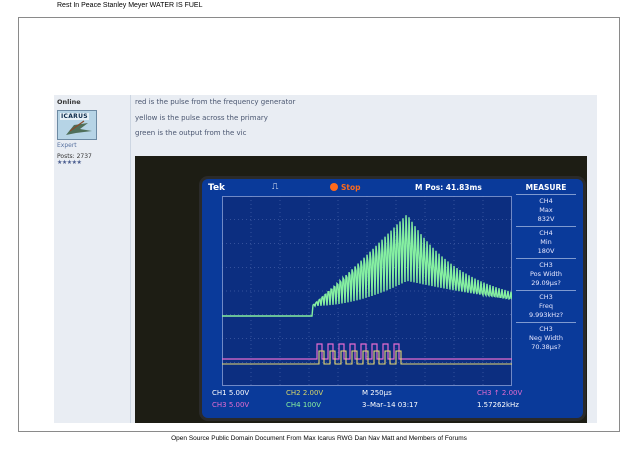  Describe the element at coordinates (191, 133) in the screenshot. I see `message-line: green is the output from the vic` at that location.